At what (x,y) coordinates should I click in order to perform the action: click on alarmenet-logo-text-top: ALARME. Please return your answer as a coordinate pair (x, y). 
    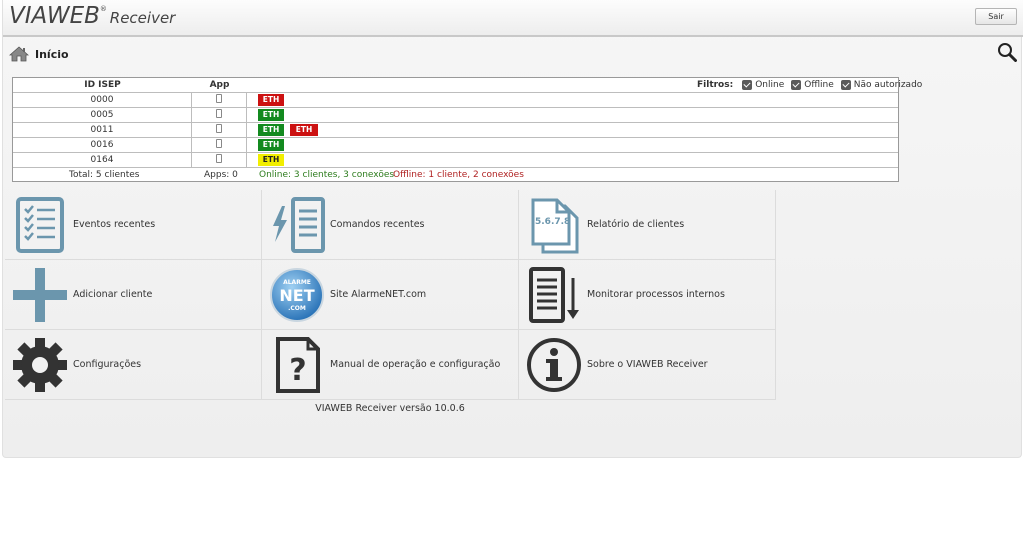
    Looking at the image, I should click on (297, 282).